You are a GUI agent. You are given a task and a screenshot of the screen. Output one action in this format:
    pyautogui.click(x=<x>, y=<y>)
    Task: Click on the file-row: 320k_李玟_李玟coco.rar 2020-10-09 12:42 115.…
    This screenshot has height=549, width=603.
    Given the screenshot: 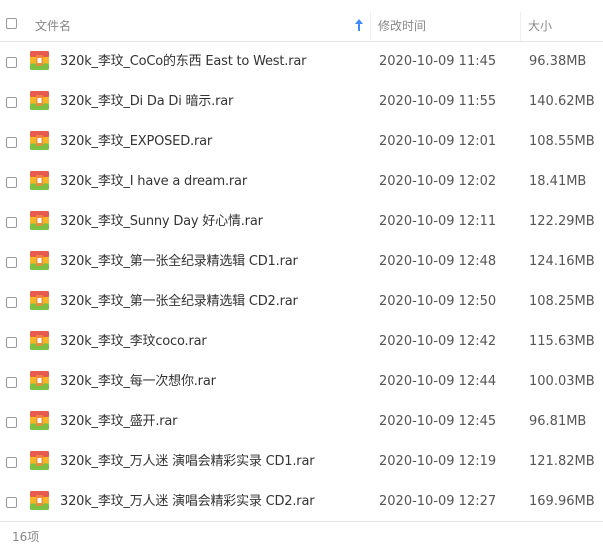 What is the action you would take?
    pyautogui.click(x=301, y=342)
    